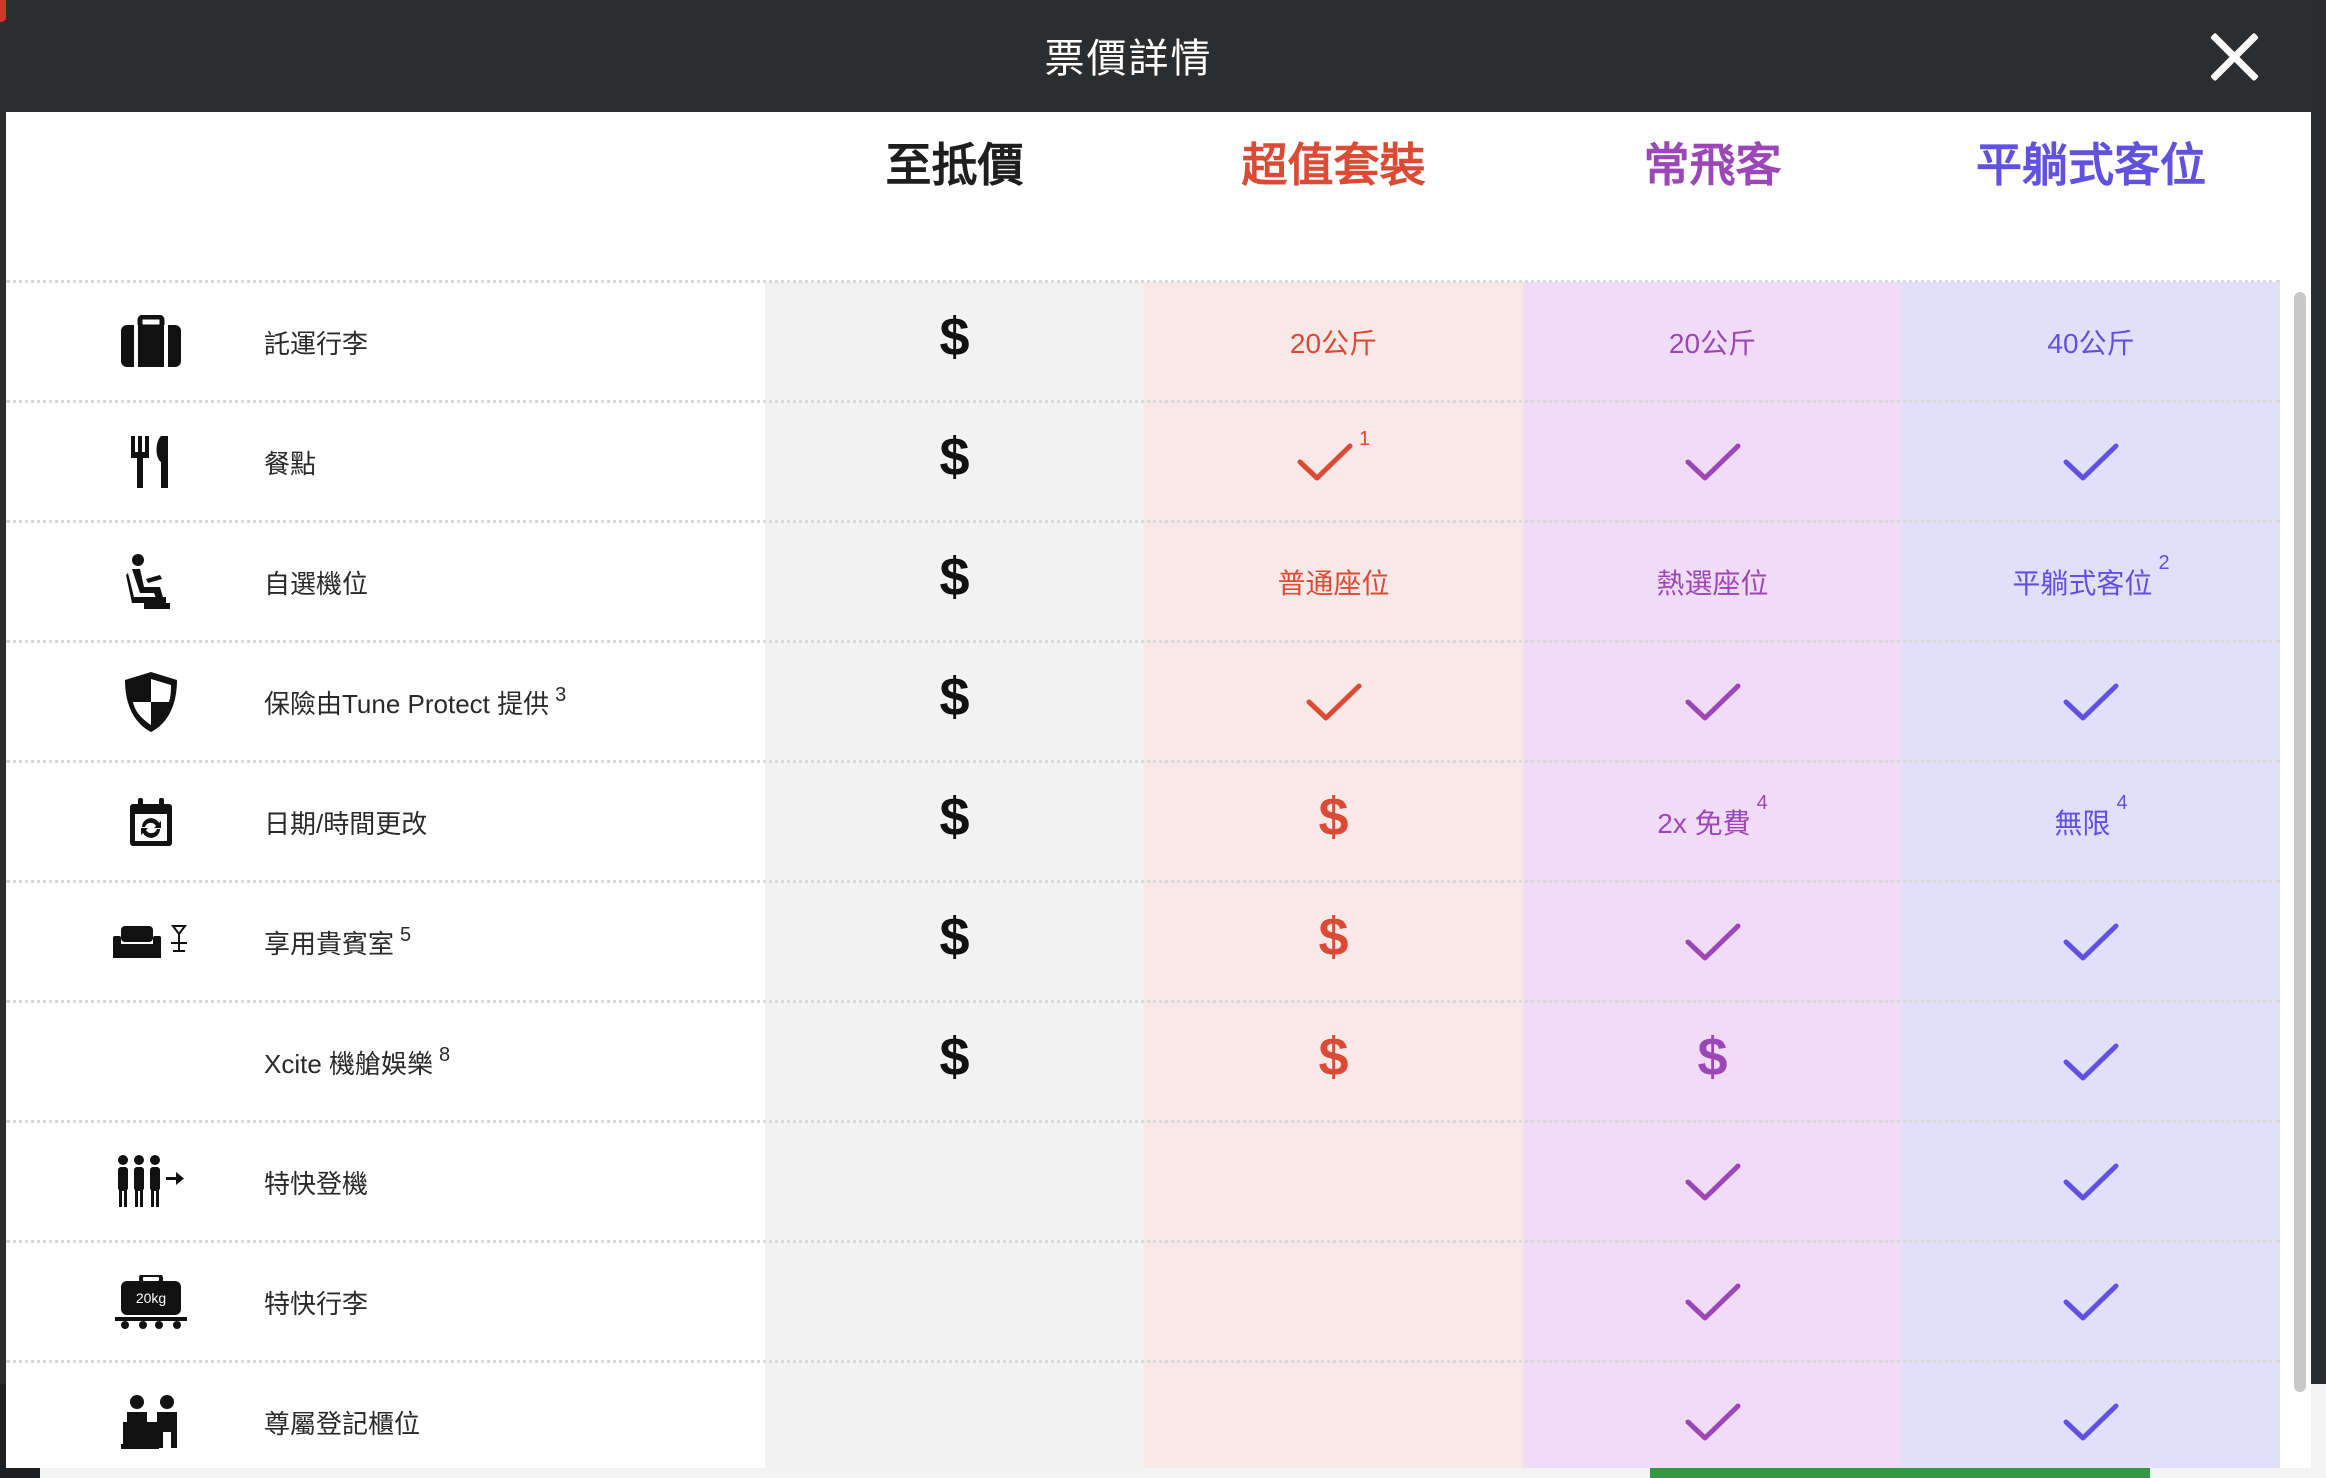 The width and height of the screenshot is (2326, 1478). I want to click on row-label: 尊屬登記櫃位, so click(342, 1422).